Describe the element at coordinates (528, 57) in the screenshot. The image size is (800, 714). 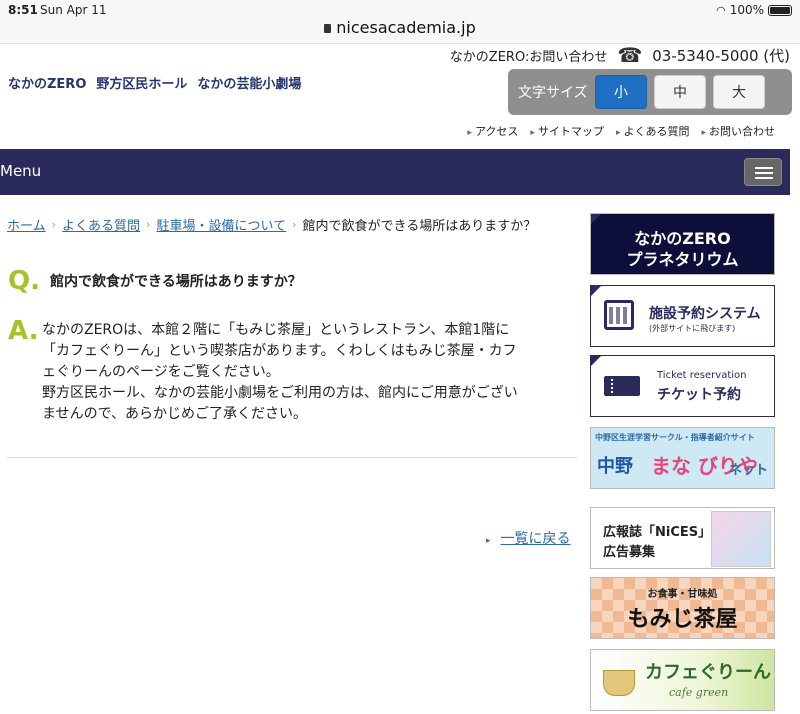
I see `contact-label: なかのZERO:お問い合わせ` at that location.